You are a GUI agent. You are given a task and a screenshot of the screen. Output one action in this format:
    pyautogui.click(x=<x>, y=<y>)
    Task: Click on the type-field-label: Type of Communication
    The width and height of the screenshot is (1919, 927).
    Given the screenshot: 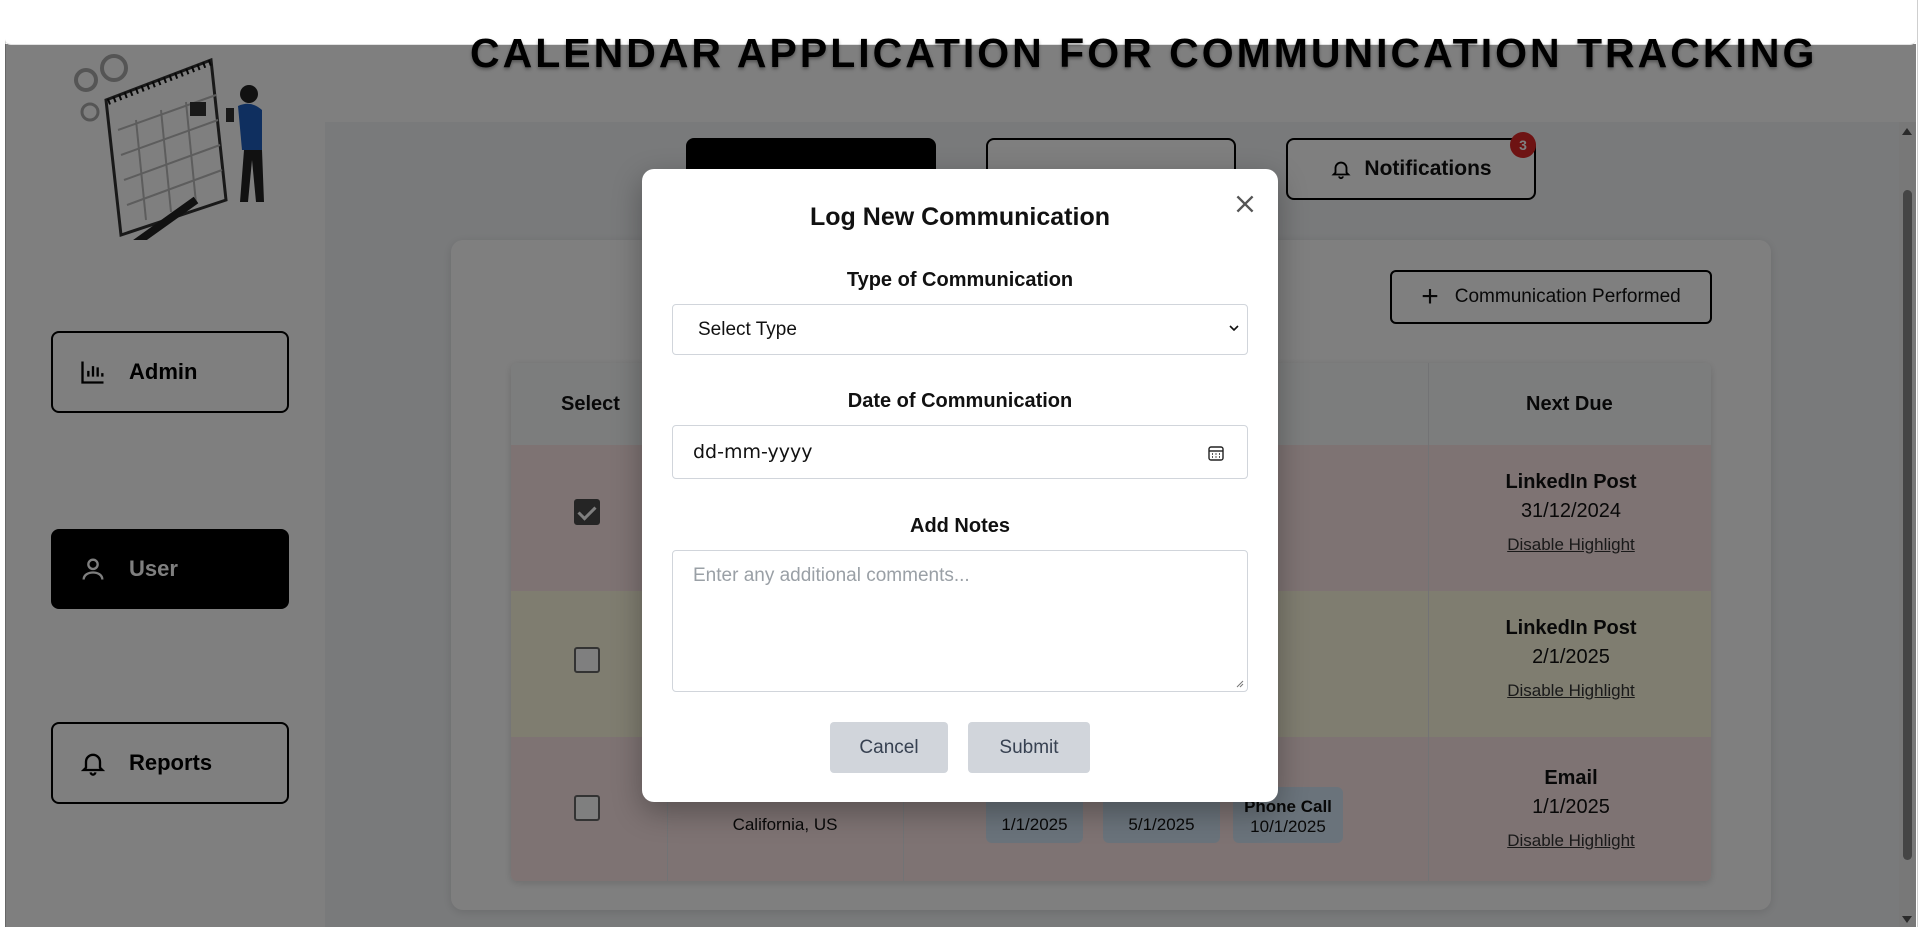 What is the action you would take?
    pyautogui.click(x=960, y=280)
    